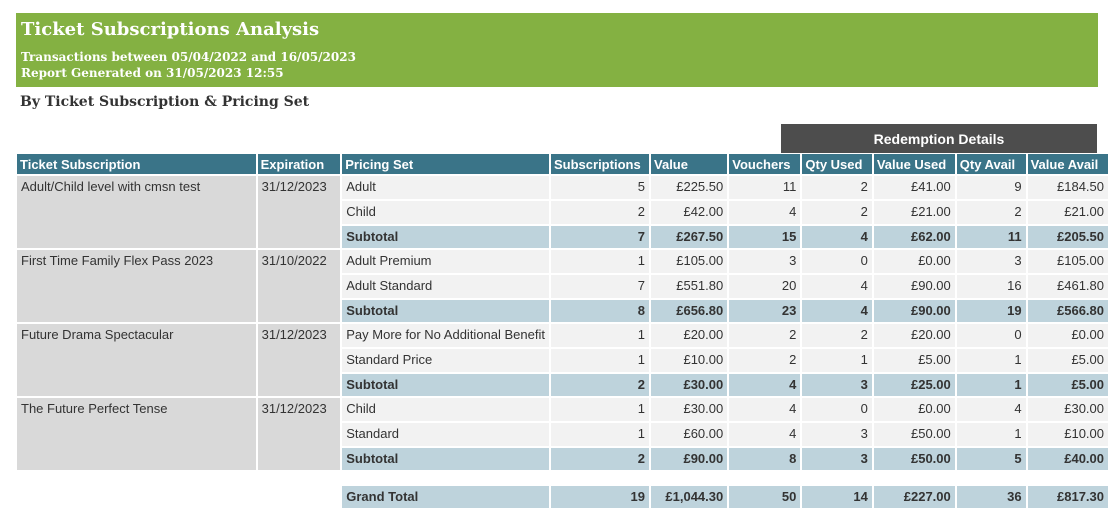 This screenshot has height=520, width=1110. What do you see at coordinates (914, 386) in the screenshot?
I see `subtotal-value-used: £25.00` at bounding box center [914, 386].